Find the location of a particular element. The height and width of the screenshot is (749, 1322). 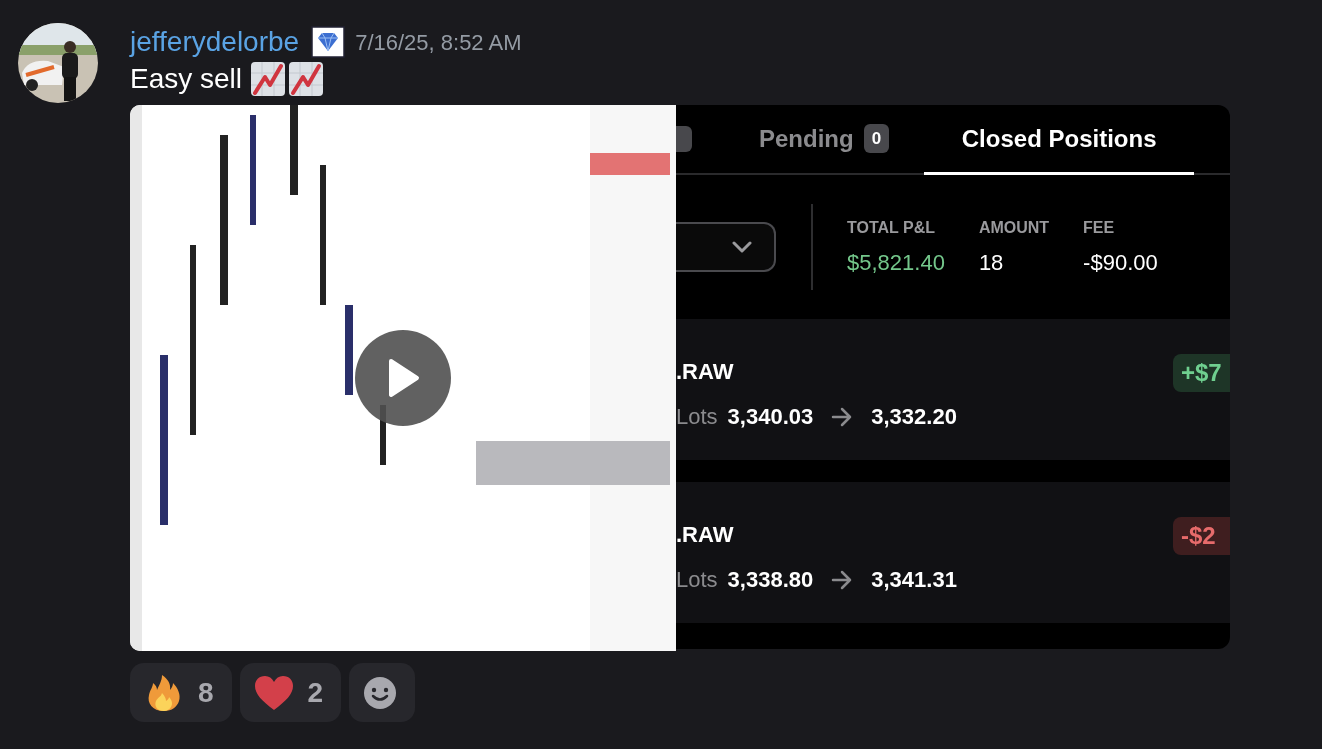

stat-value: $5,821.40 is located at coordinates (896, 262).